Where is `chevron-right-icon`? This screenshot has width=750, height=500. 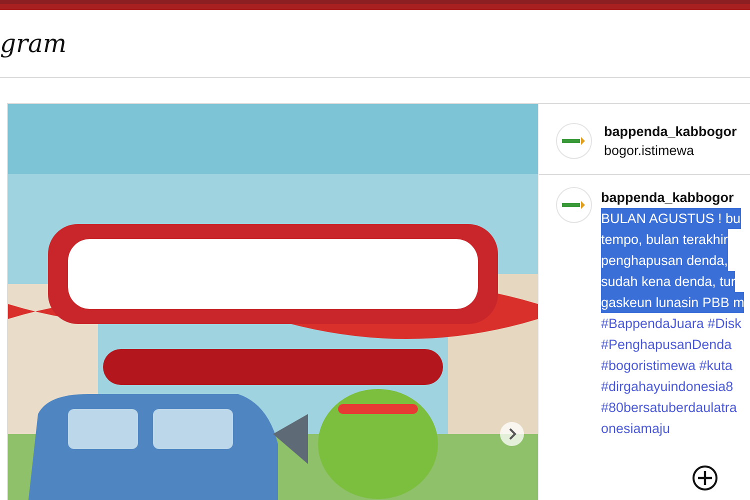
chevron-right-icon is located at coordinates (512, 434).